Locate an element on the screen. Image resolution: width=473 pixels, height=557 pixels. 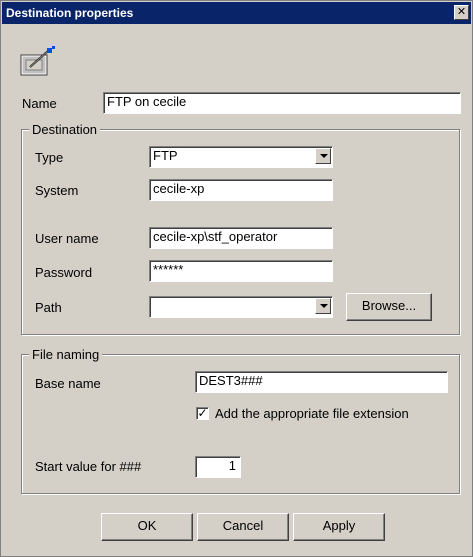
close-icon: ✕ is located at coordinates (461, 12).